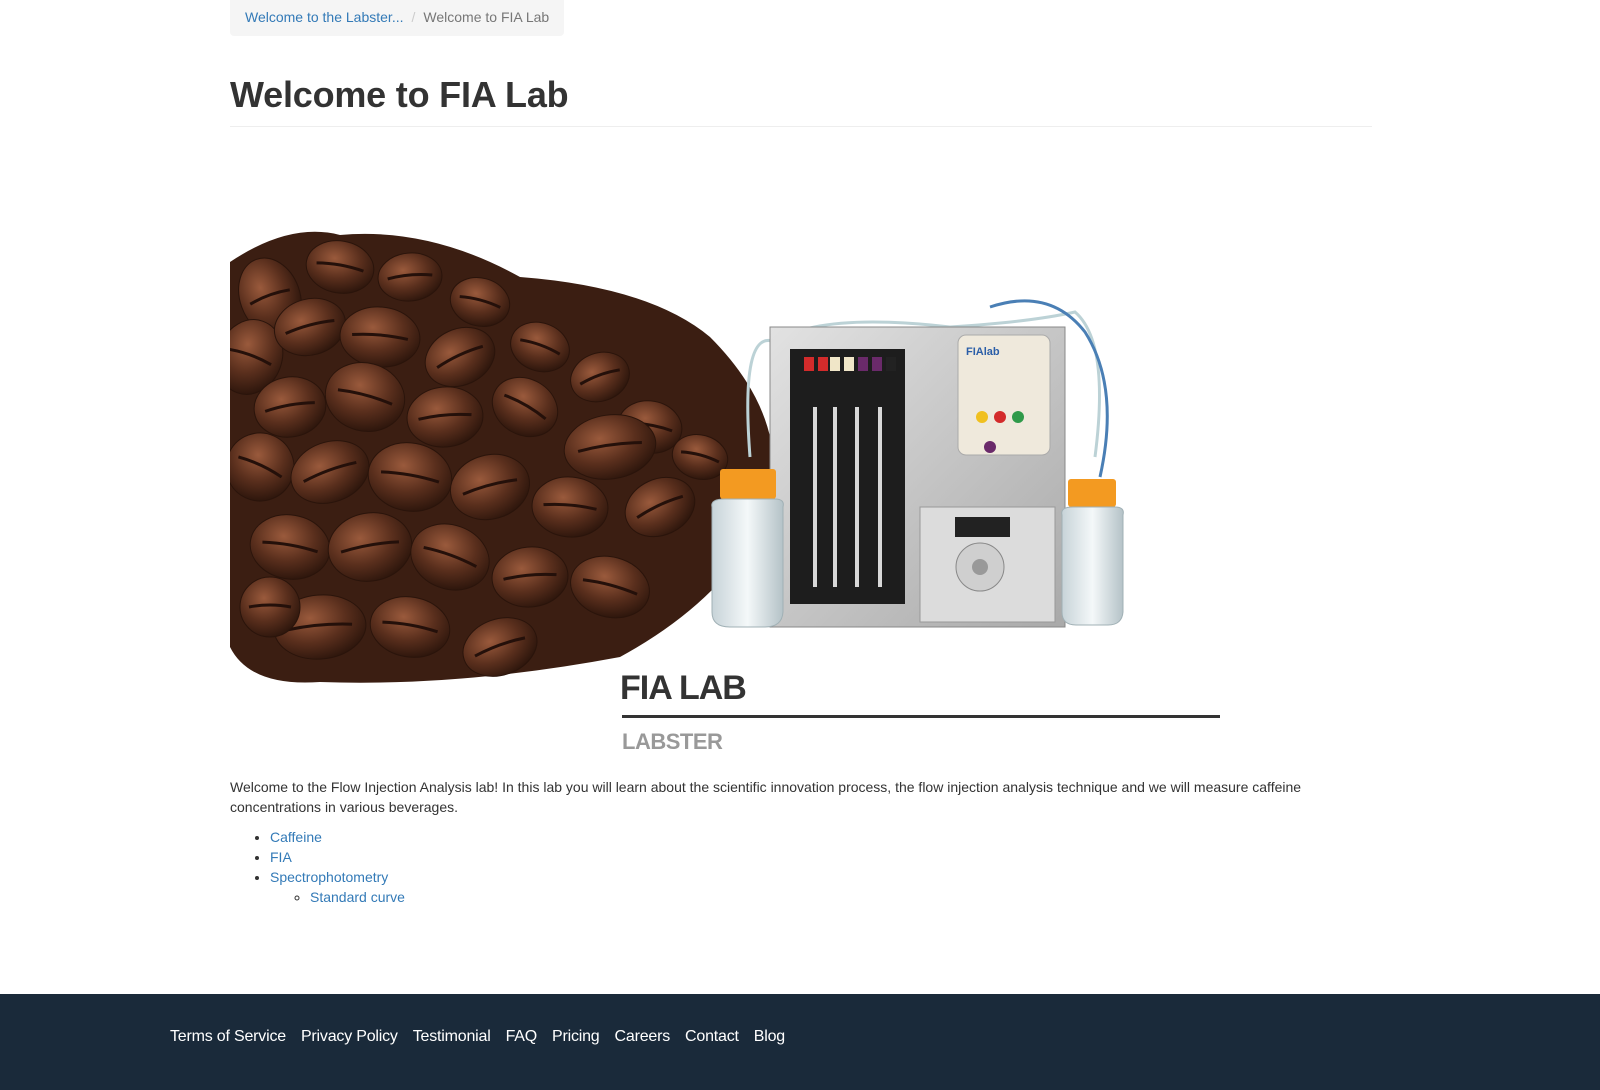 This screenshot has width=1600, height=1090. I want to click on reagent-bottle-left, so click(747, 548).